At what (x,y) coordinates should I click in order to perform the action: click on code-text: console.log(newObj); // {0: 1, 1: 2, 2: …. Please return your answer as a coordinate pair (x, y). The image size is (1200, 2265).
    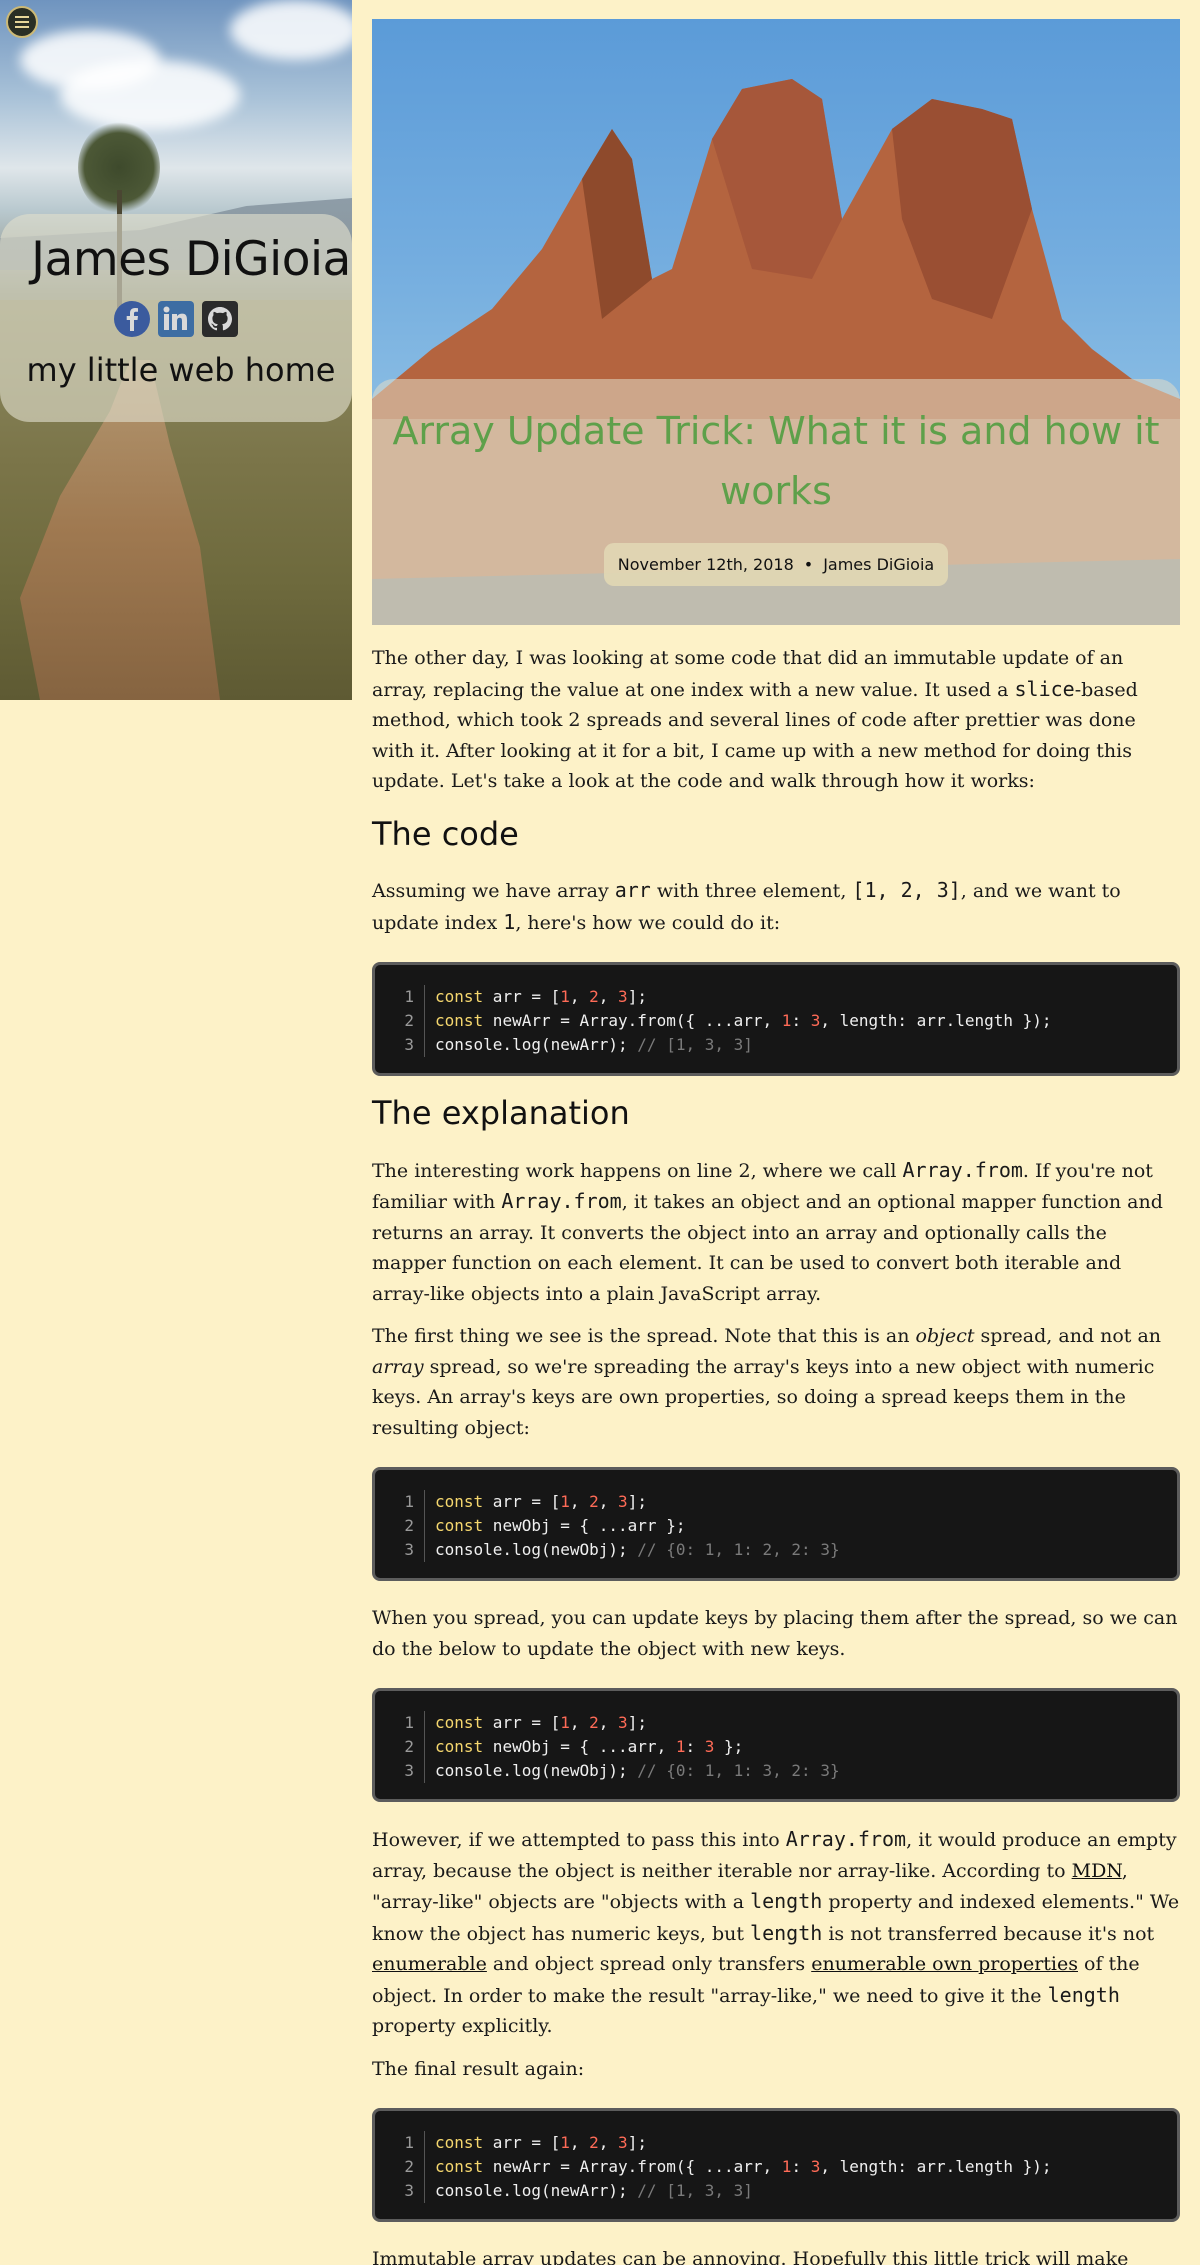
    Looking at the image, I should click on (637, 1550).